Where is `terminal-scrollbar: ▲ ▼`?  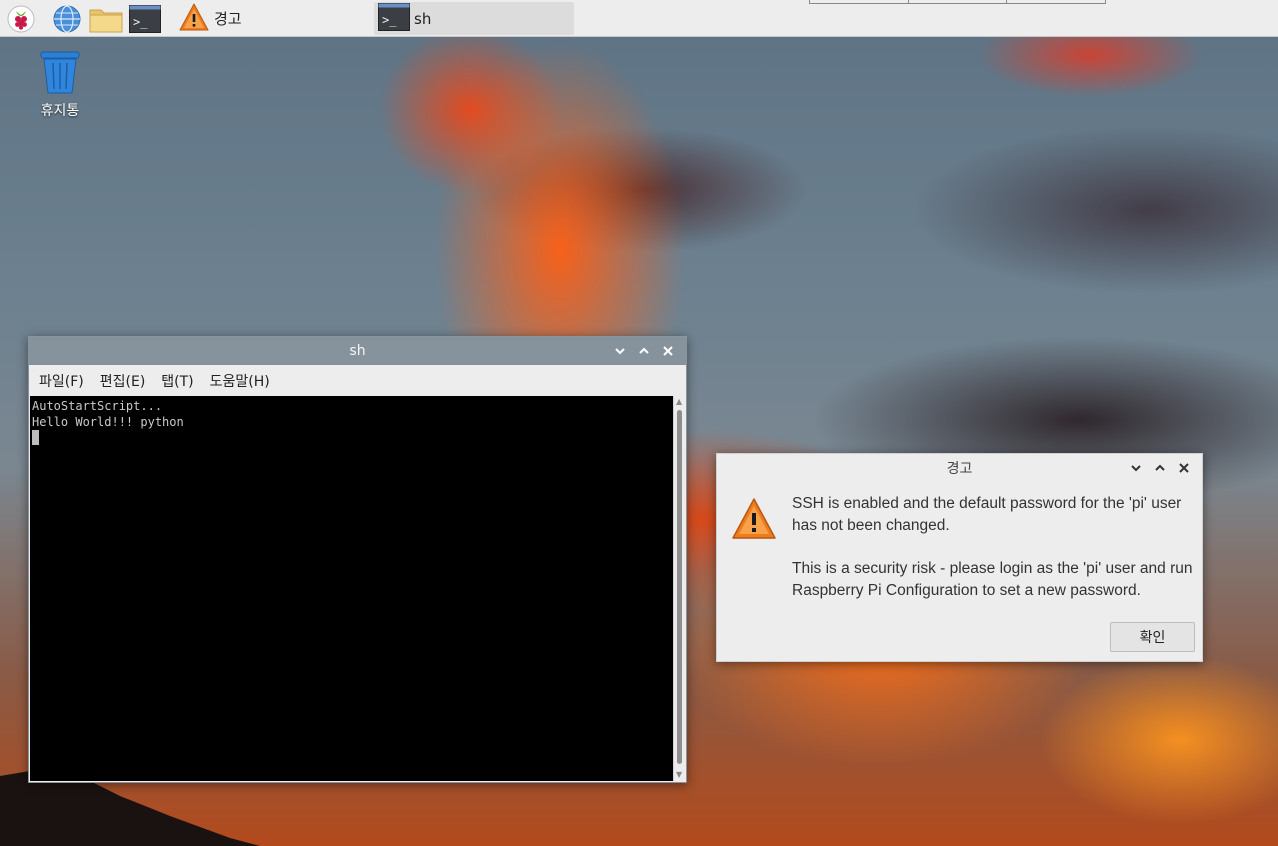 terminal-scrollbar: ▲ ▼ is located at coordinates (679, 588).